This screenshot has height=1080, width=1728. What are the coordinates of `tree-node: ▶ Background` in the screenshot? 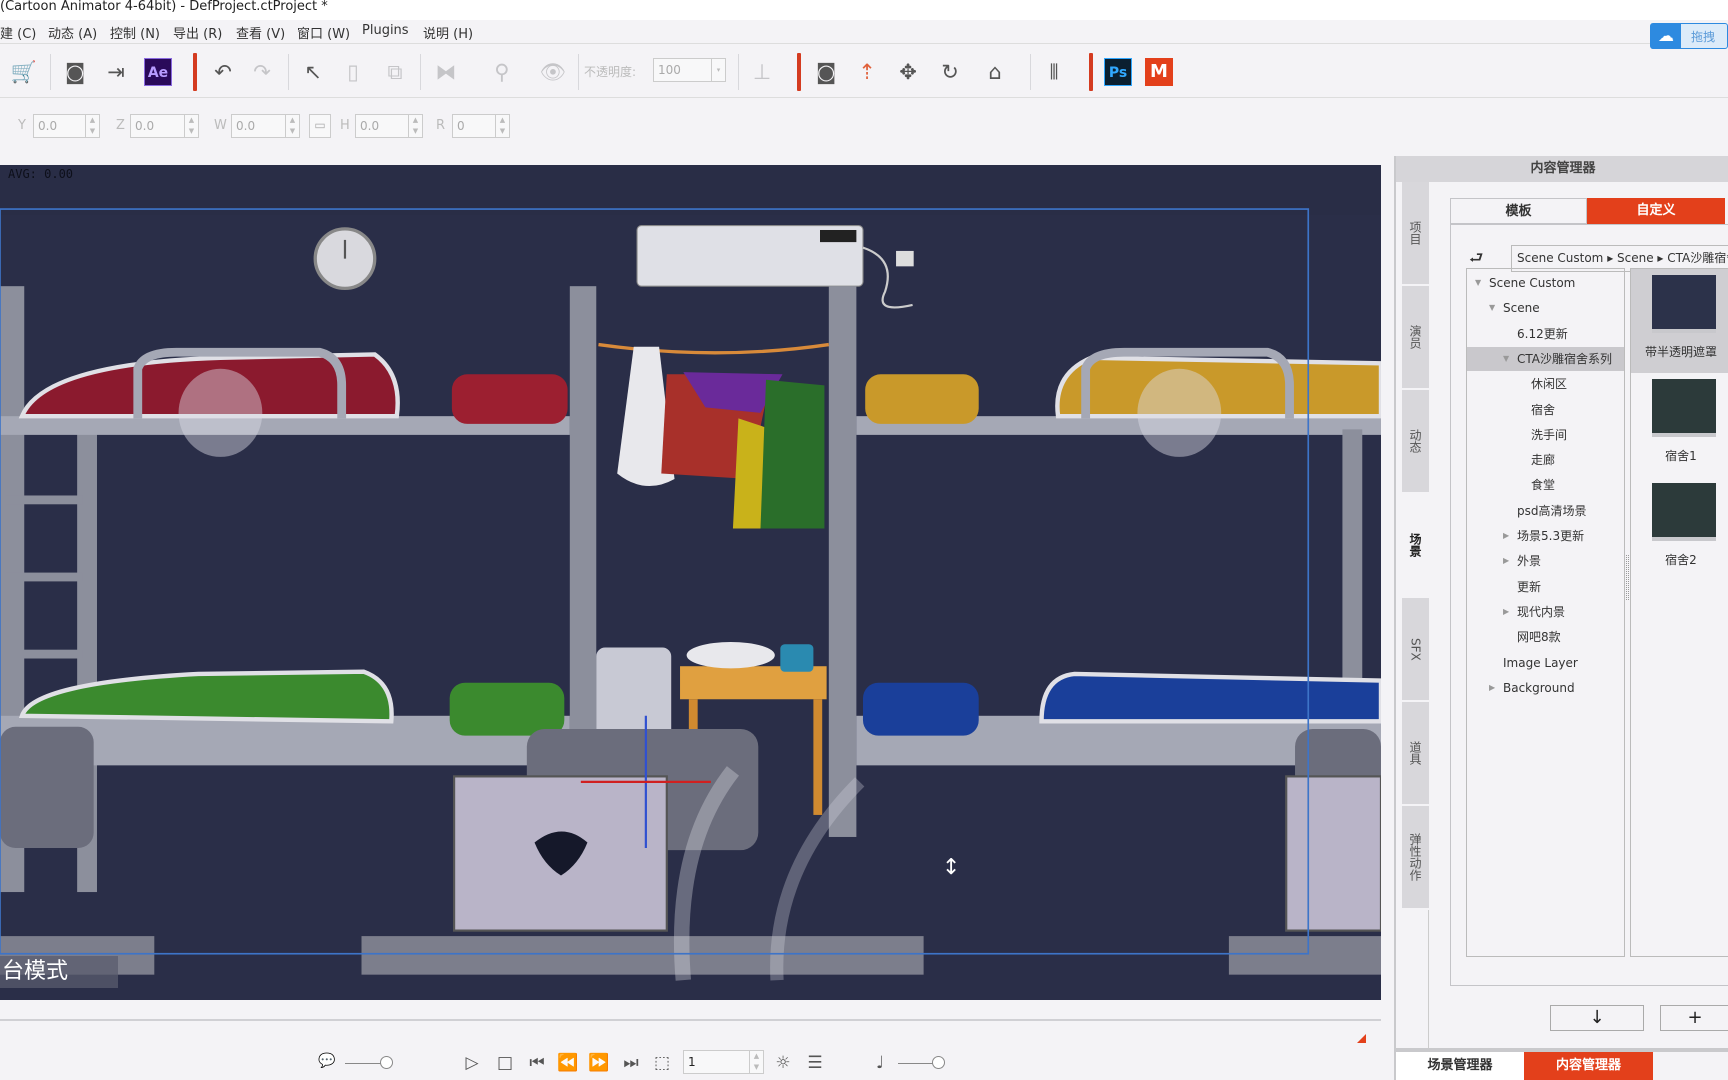 It's located at (1545, 688).